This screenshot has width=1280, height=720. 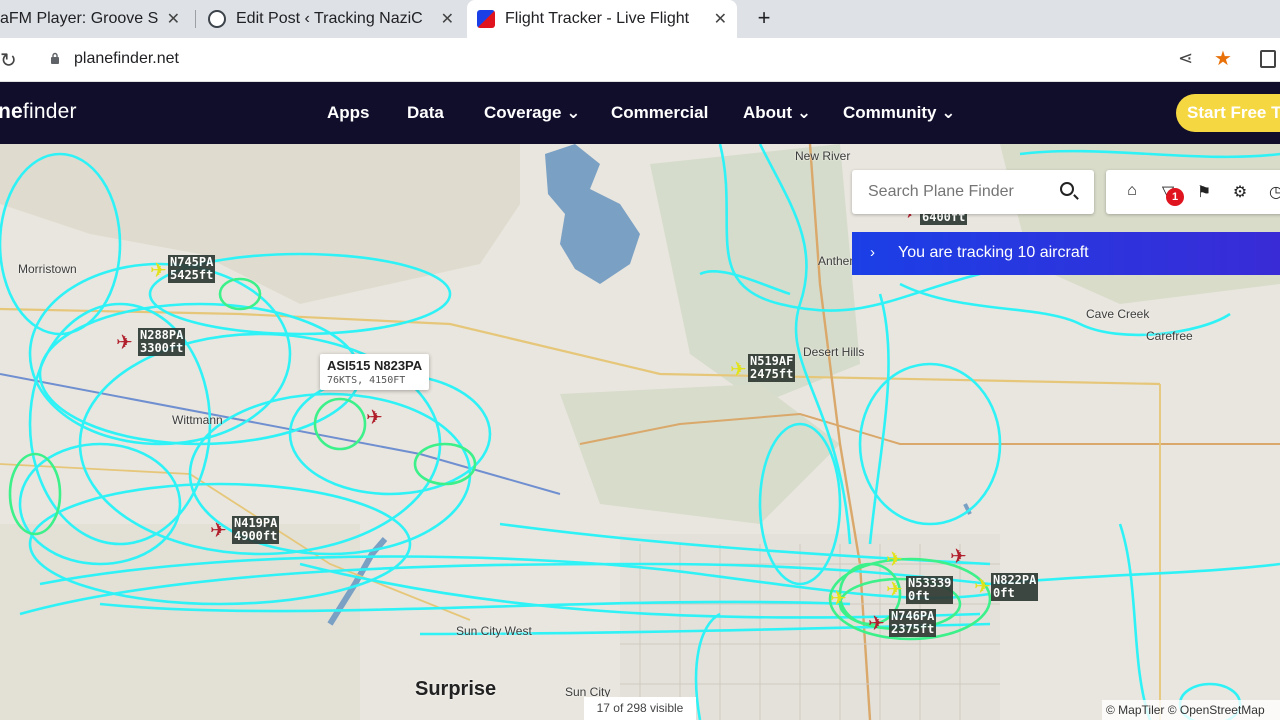 I want to click on tracking-banner: › You are tracking 10 aircraft, so click(x=1066, y=253).